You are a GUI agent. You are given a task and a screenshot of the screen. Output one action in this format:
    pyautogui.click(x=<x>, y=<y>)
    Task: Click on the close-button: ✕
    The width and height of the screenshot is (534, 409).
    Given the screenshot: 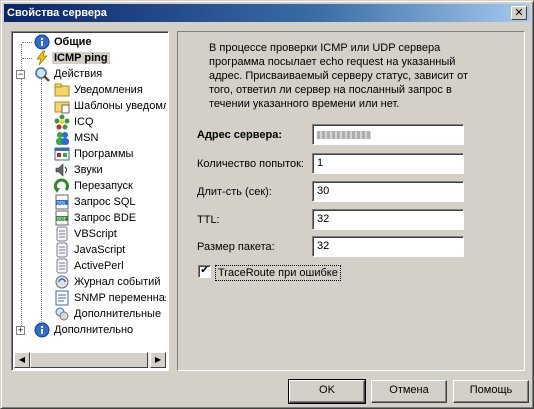 What is the action you would take?
    pyautogui.click(x=519, y=13)
    